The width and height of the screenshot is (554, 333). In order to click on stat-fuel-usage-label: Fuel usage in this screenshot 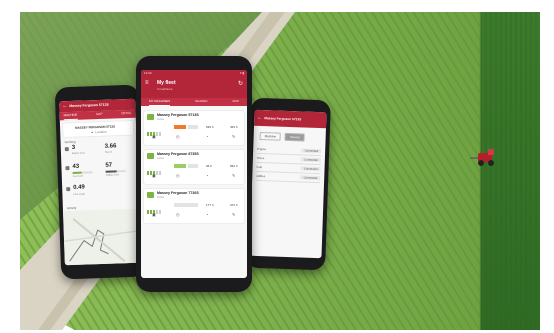, I will do `click(79, 194)`.